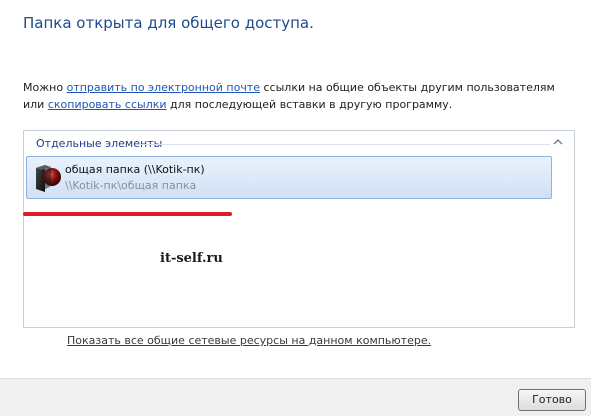 Image resolution: width=591 pixels, height=416 pixels. I want to click on watermark-text: it-self.ru, so click(191, 258).